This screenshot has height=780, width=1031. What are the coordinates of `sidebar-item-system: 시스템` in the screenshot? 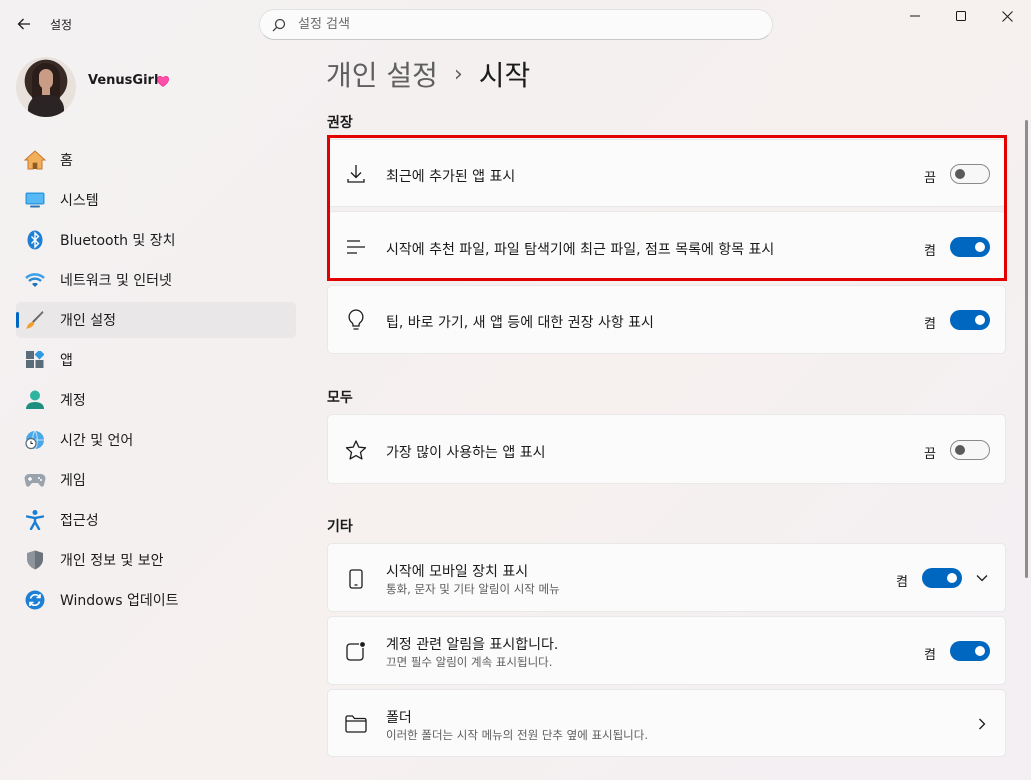 It's located at (156, 200).